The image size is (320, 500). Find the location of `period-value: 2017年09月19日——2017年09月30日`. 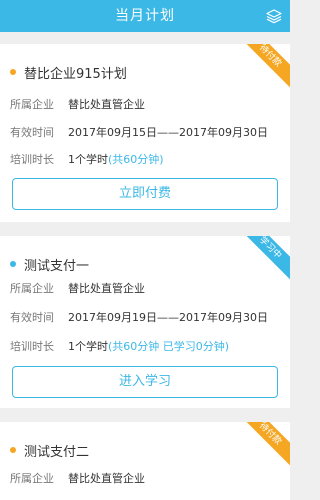

period-value: 2017年09月19日——2017年09月30日 is located at coordinates (168, 317).